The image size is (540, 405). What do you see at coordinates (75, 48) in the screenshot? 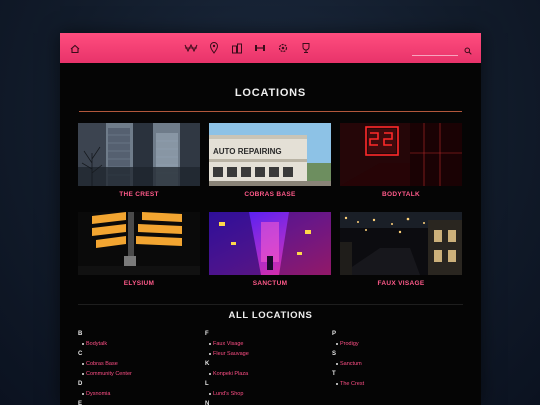
I see `home-icon` at bounding box center [75, 48].